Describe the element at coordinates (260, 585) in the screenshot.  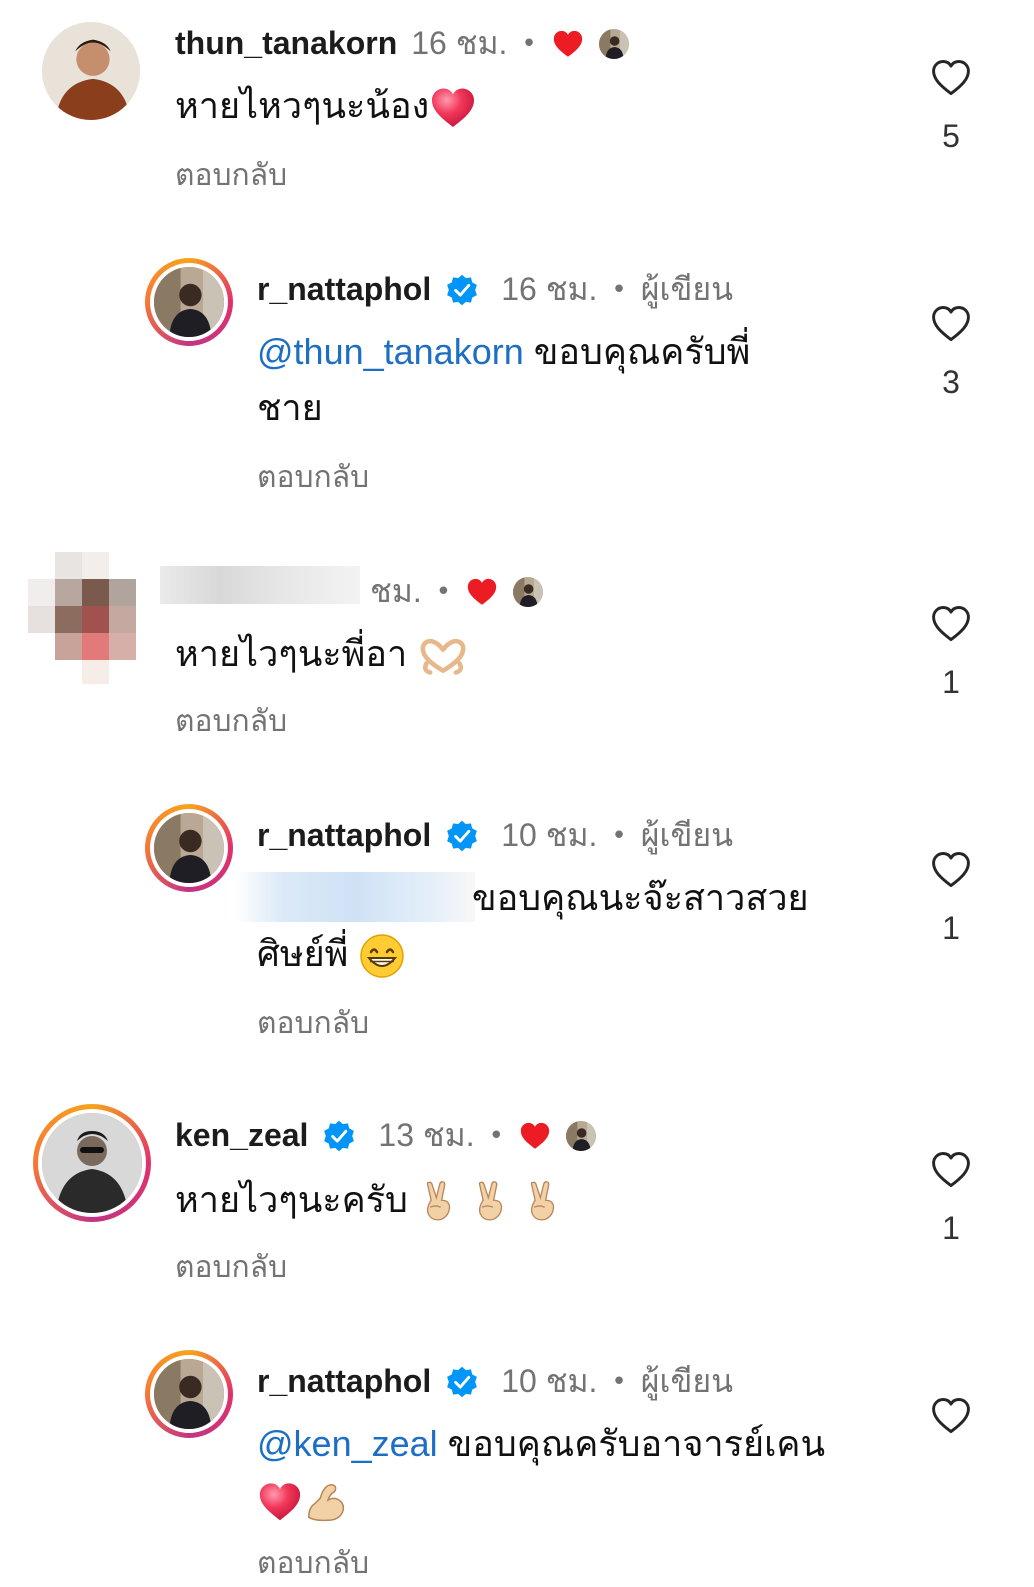
I see `username-redacted` at that location.